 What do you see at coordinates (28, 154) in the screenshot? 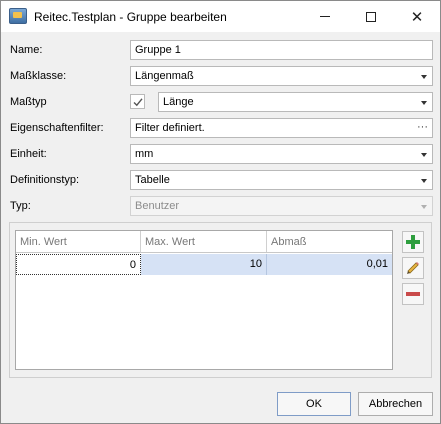
I see `einheit-label: Einheit:` at bounding box center [28, 154].